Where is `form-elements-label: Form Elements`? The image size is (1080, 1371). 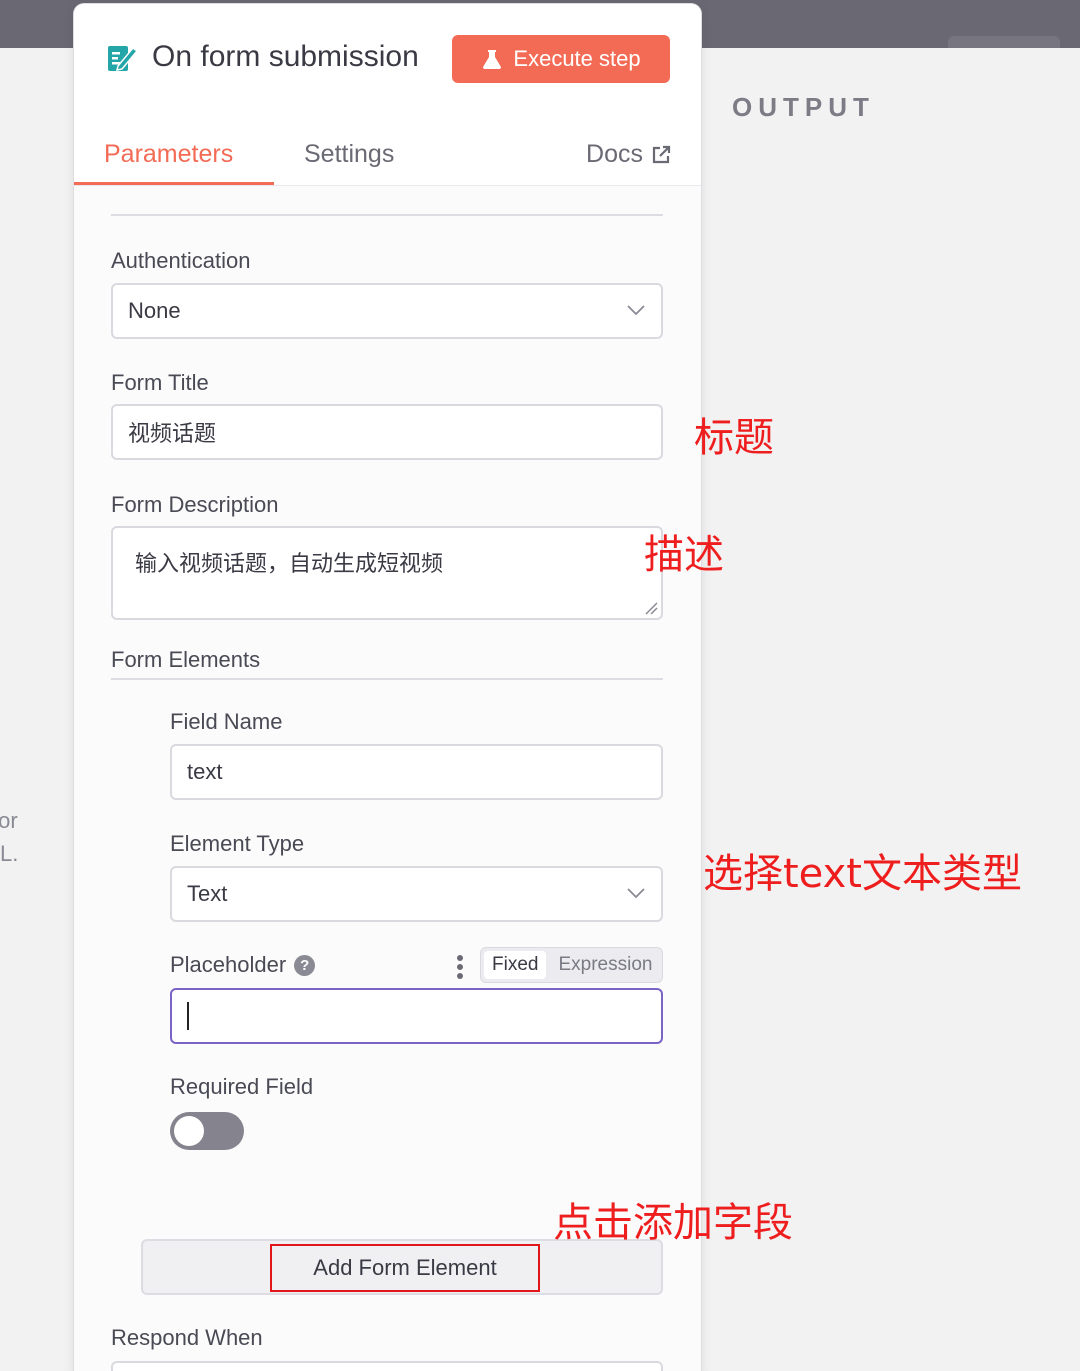
form-elements-label: Form Elements is located at coordinates (186, 659).